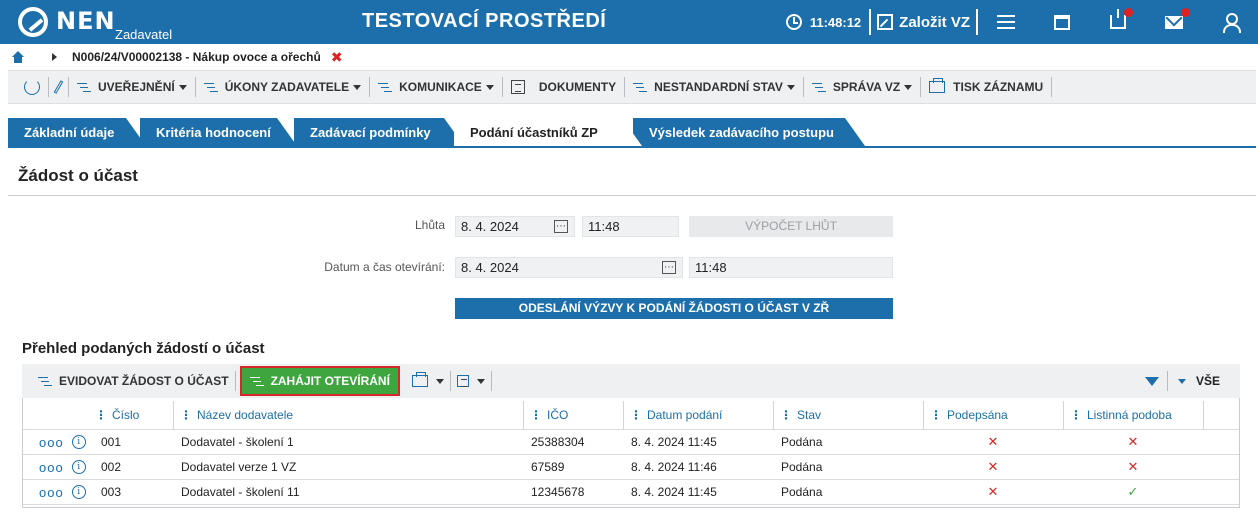 Image resolution: width=1258 pixels, height=521 pixels. Describe the element at coordinates (848, 415) in the screenshot. I see `column-header-stav: ⋮ Stav` at that location.